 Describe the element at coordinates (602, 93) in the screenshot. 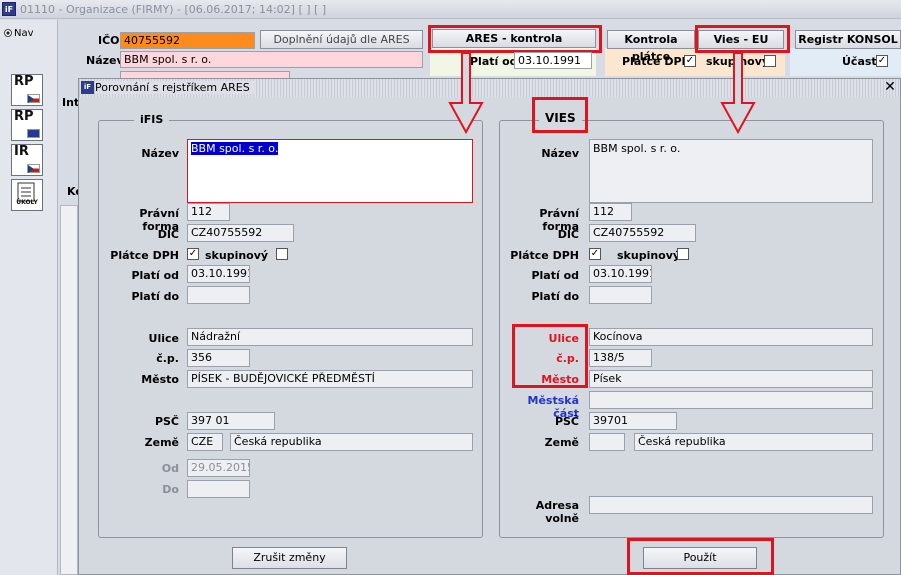

I see `annotation-arrows` at that location.